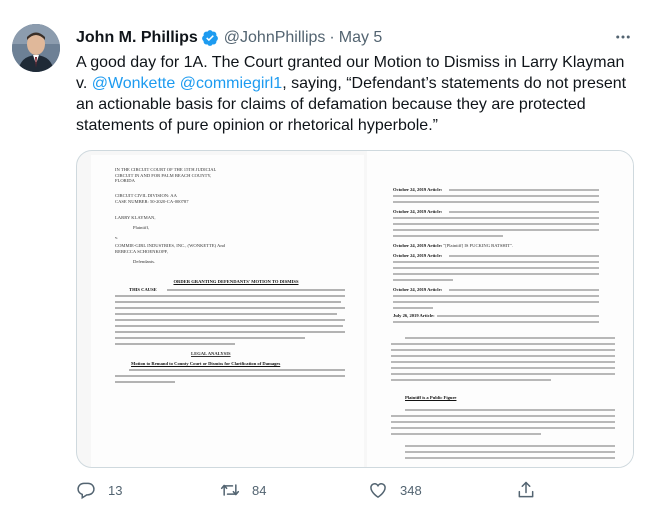 This screenshot has width=658, height=523. Describe the element at coordinates (478, 245) in the screenshot. I see `article-3-text: "[Plaintiff] IS FUCKING BATSHIT".` at that location.